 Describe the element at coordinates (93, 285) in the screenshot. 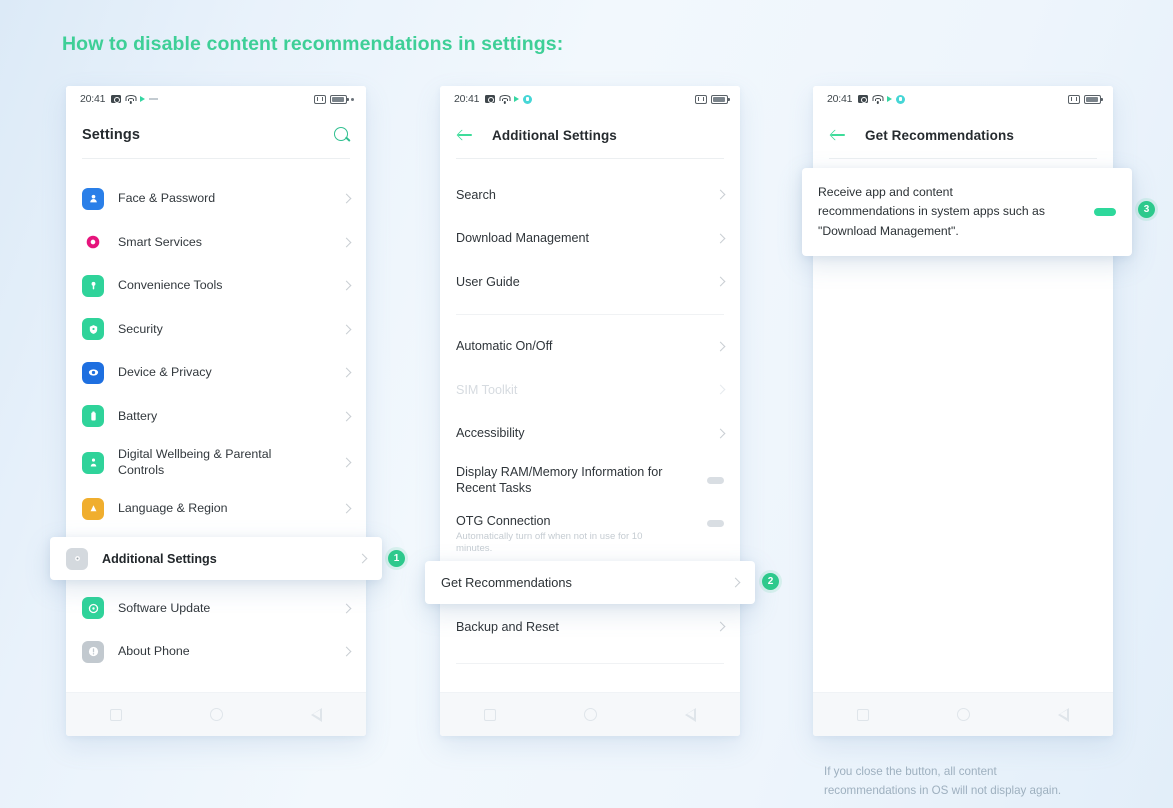

I see `convenience-tools-icon` at that location.